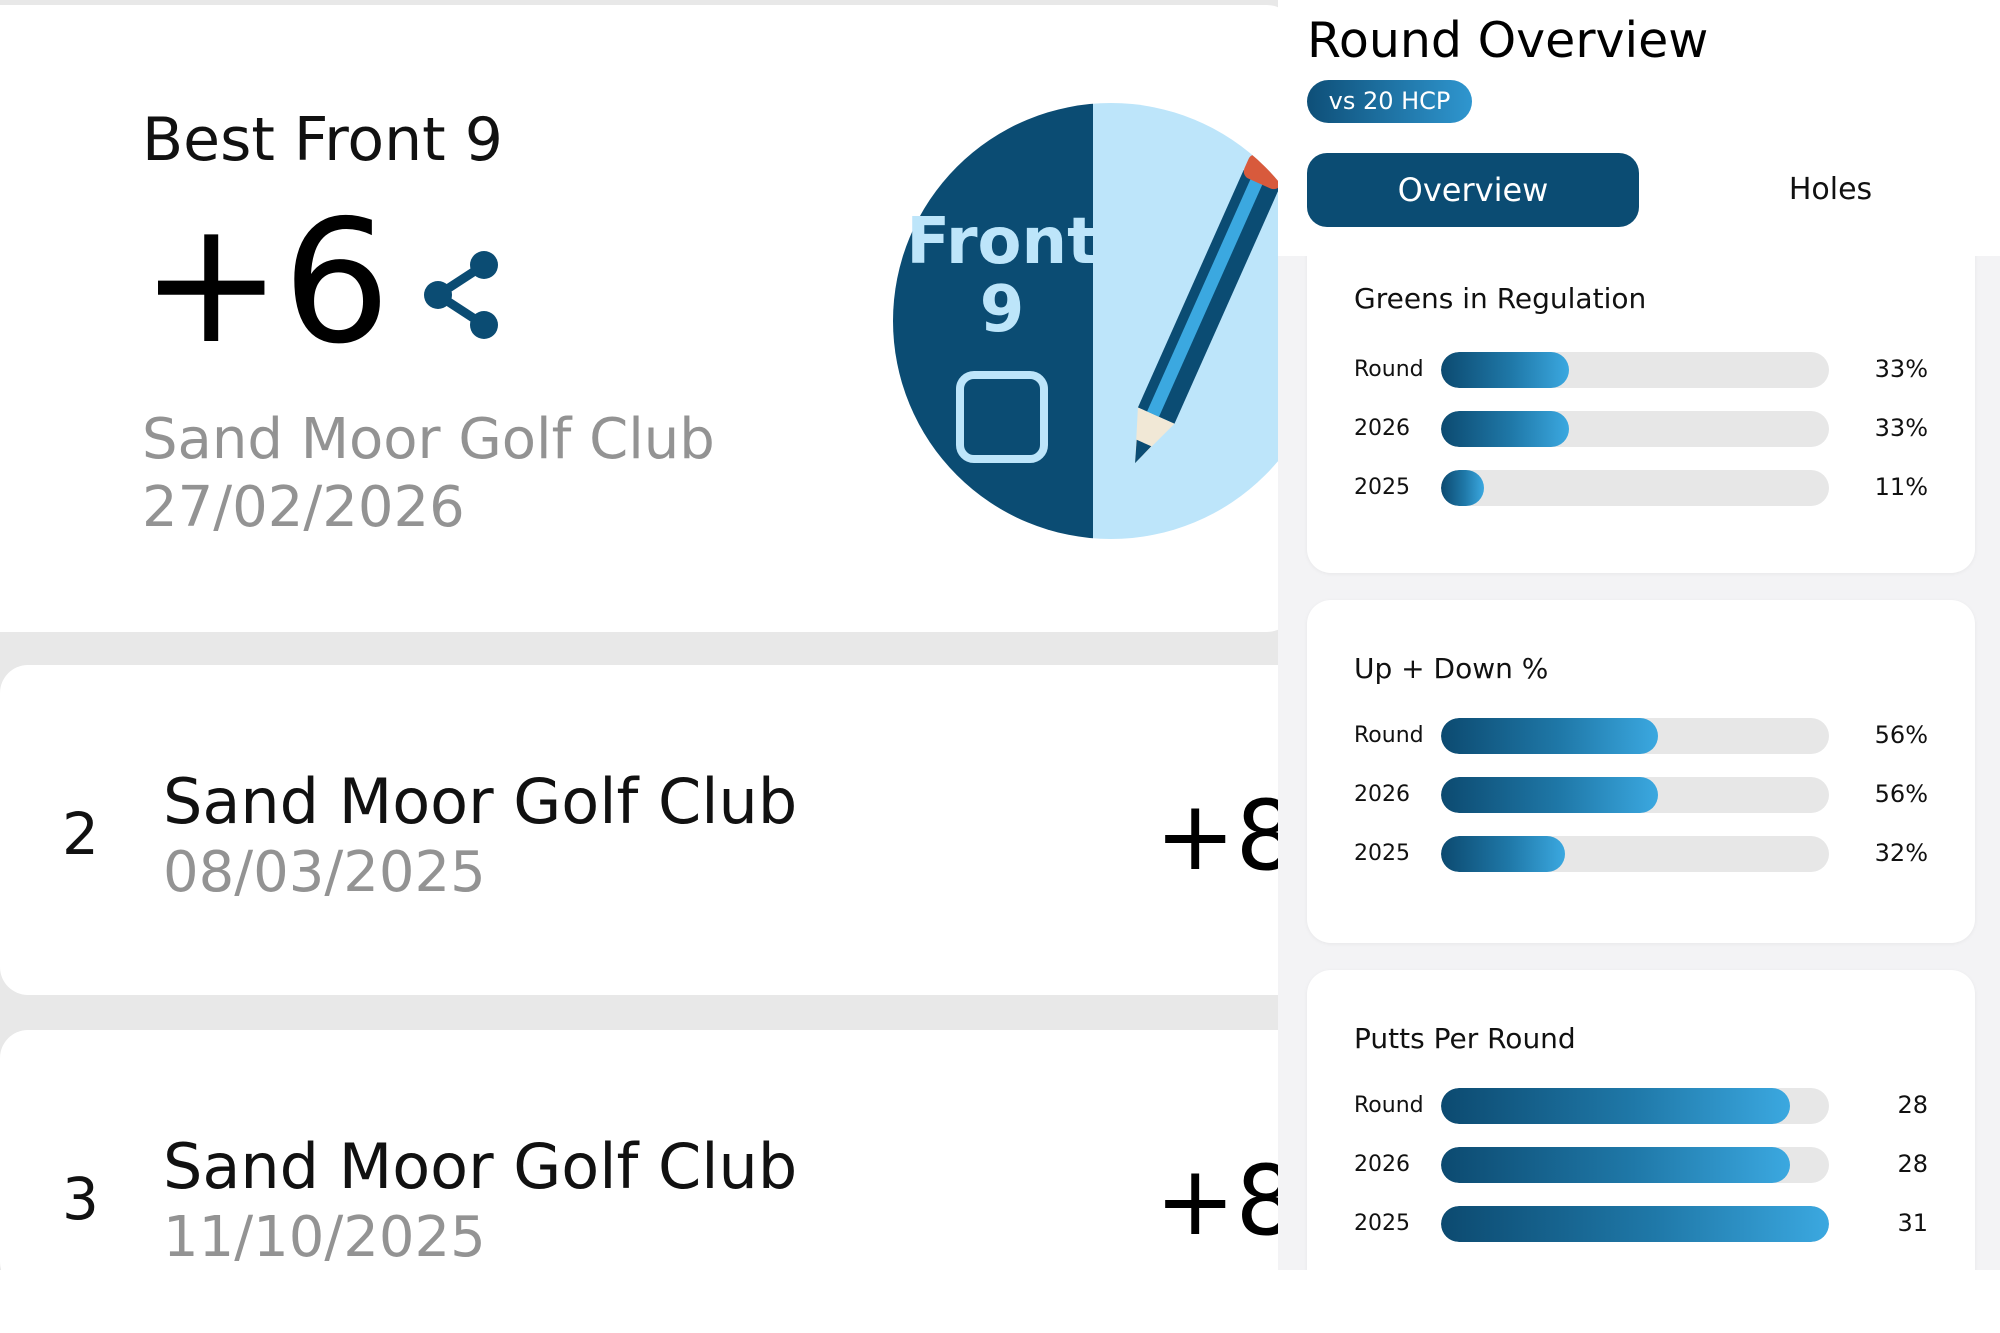  I want to click on best-round-date: 27/02/2026, so click(303, 507).